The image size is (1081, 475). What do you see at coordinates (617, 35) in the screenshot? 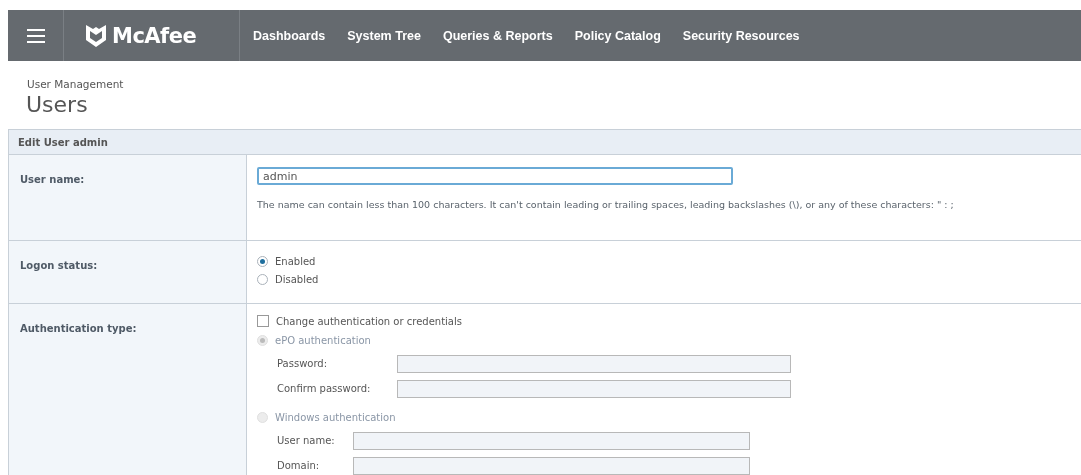
I see `nav-link: Policy Catalog` at bounding box center [617, 35].